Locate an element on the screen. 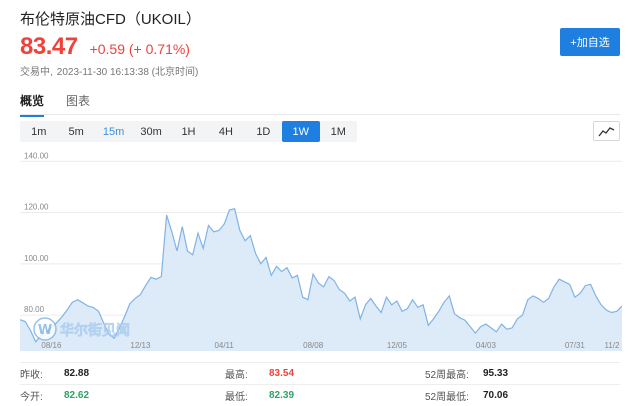 Image resolution: width=640 pixels, height=406 pixels. trading-status: 交易中, 2023-11-30 16:13:38 (北京时间) is located at coordinates (109, 70).